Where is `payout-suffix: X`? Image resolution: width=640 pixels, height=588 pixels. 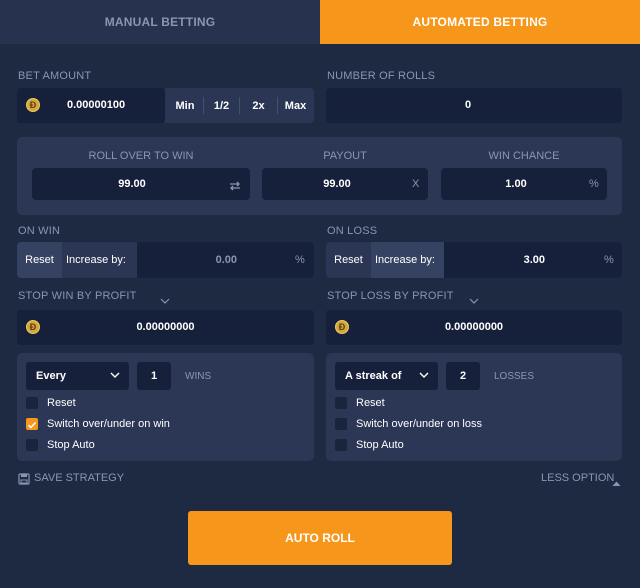 payout-suffix: X is located at coordinates (416, 184).